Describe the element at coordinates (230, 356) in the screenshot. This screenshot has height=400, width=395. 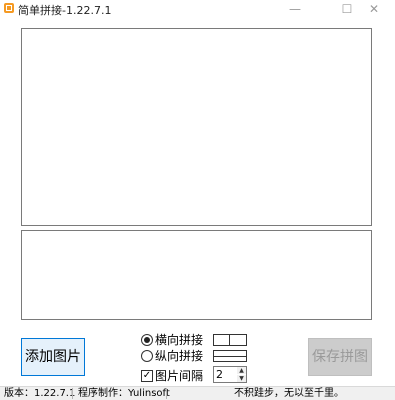
I see `vertical-layout-icon` at that location.